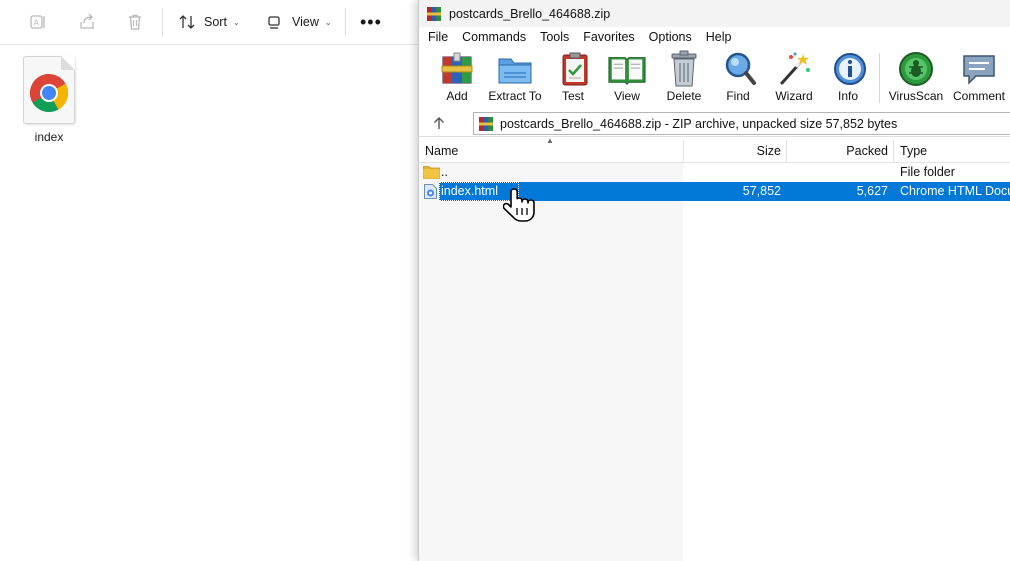 This screenshot has width=1010, height=561. What do you see at coordinates (515, 96) in the screenshot?
I see `extract-to-label: Extract To` at bounding box center [515, 96].